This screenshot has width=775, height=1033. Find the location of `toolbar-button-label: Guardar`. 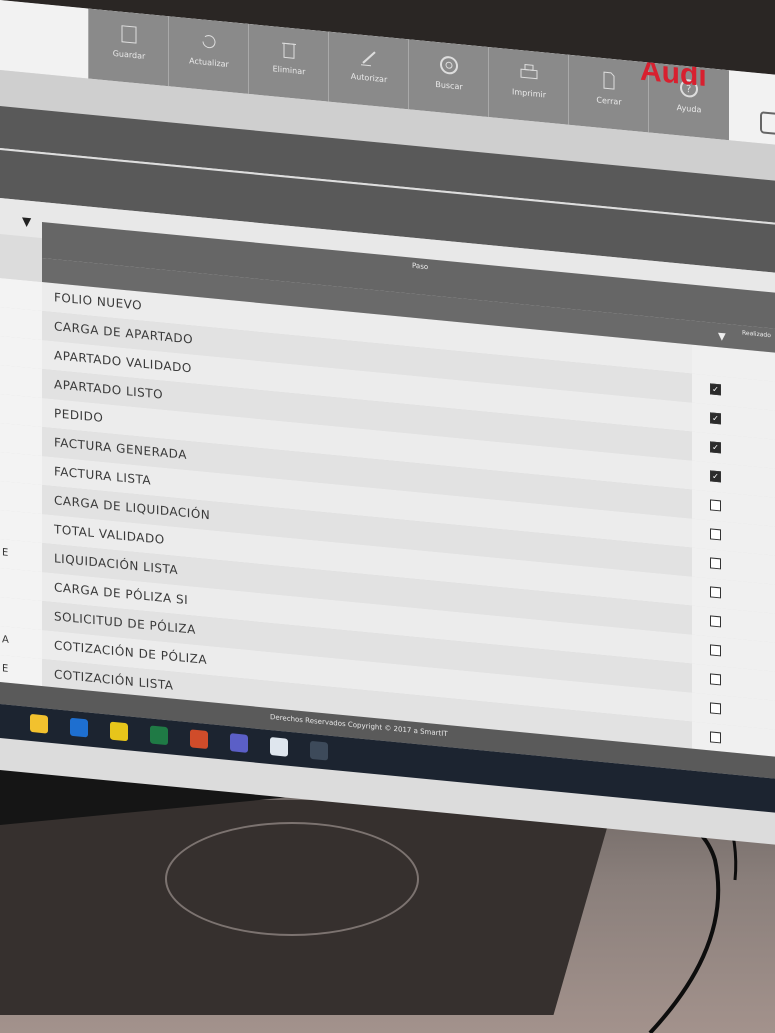

toolbar-button-label: Guardar is located at coordinates (129, 54).